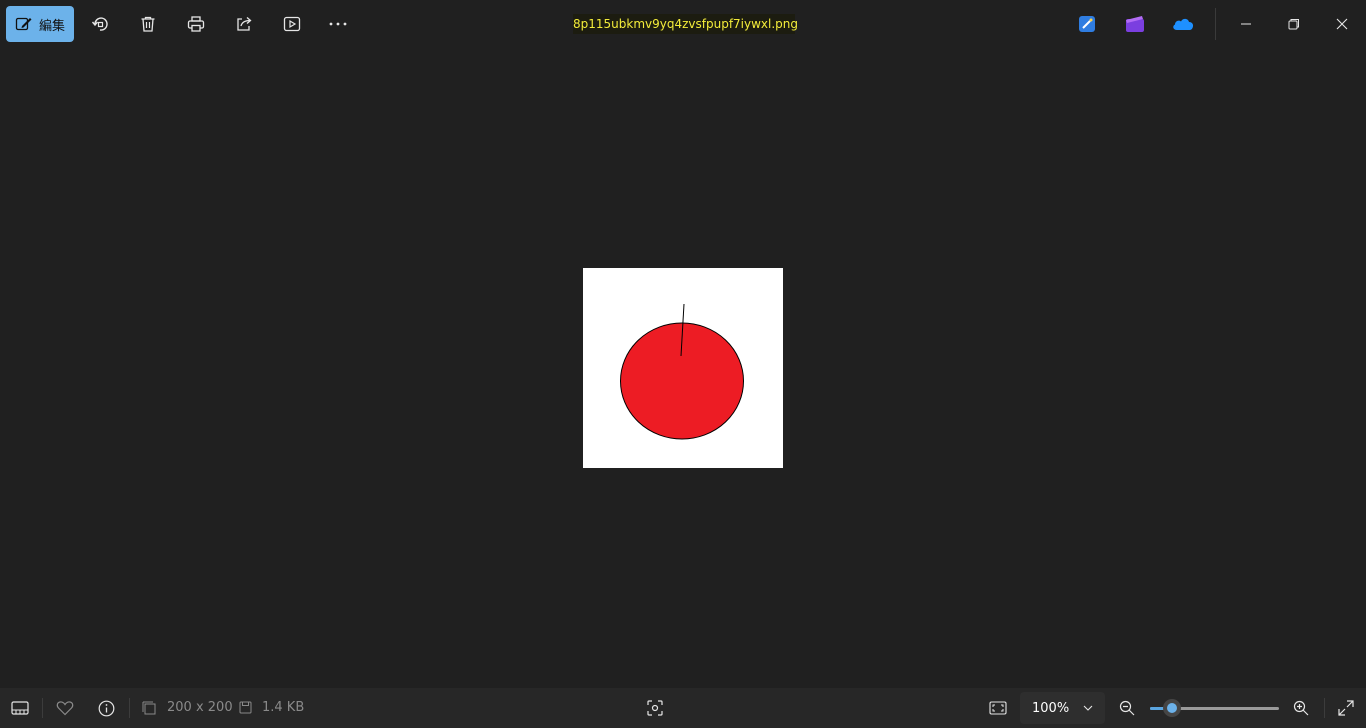 This screenshot has width=1366, height=728. Describe the element at coordinates (245, 707) in the screenshot. I see `save-disk-icon` at that location.